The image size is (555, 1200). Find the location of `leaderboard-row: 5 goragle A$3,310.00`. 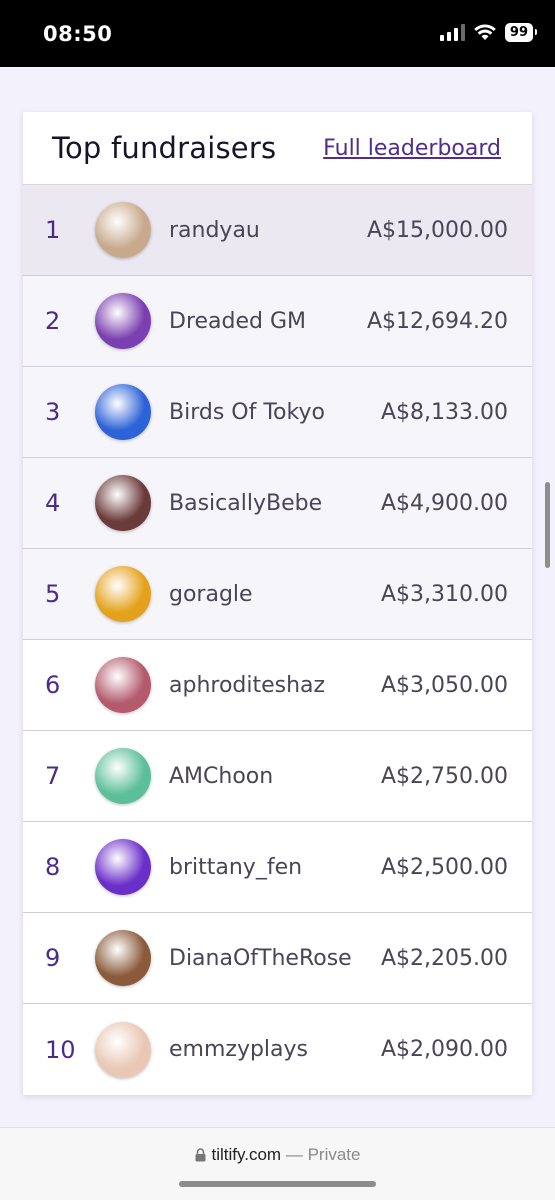

leaderboard-row: 5 goragle A$3,310.00 is located at coordinates (277, 594).